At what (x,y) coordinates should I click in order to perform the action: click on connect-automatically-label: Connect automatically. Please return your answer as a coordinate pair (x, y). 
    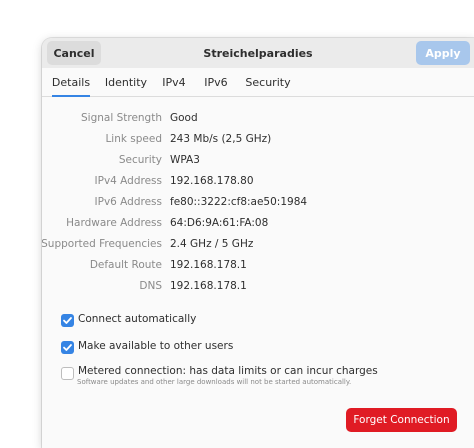
    Looking at the image, I should click on (137, 319).